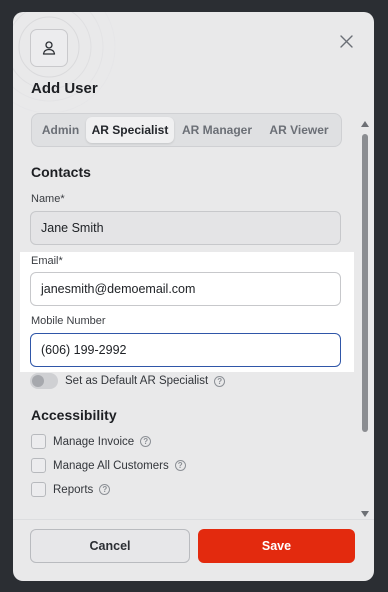  I want to click on email-label: Email*, so click(47, 261).